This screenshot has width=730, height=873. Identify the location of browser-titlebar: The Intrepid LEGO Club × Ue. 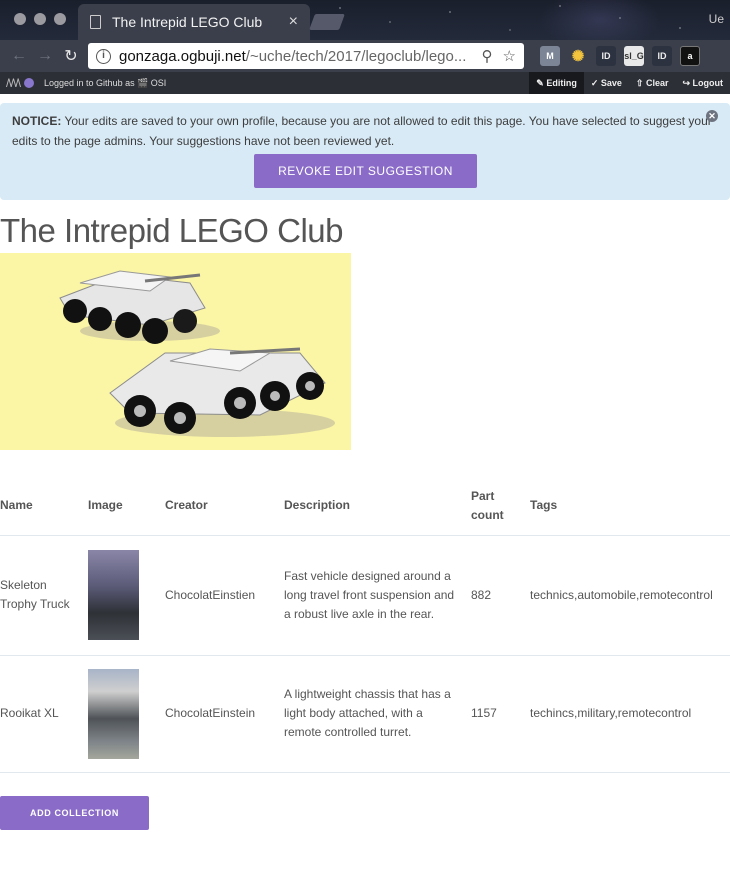
(365, 20).